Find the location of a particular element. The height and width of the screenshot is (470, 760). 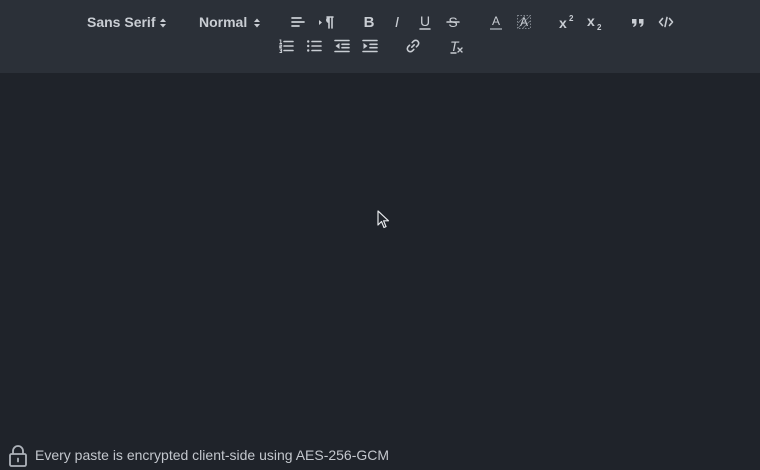

ordered-list-icon is located at coordinates (286, 46).